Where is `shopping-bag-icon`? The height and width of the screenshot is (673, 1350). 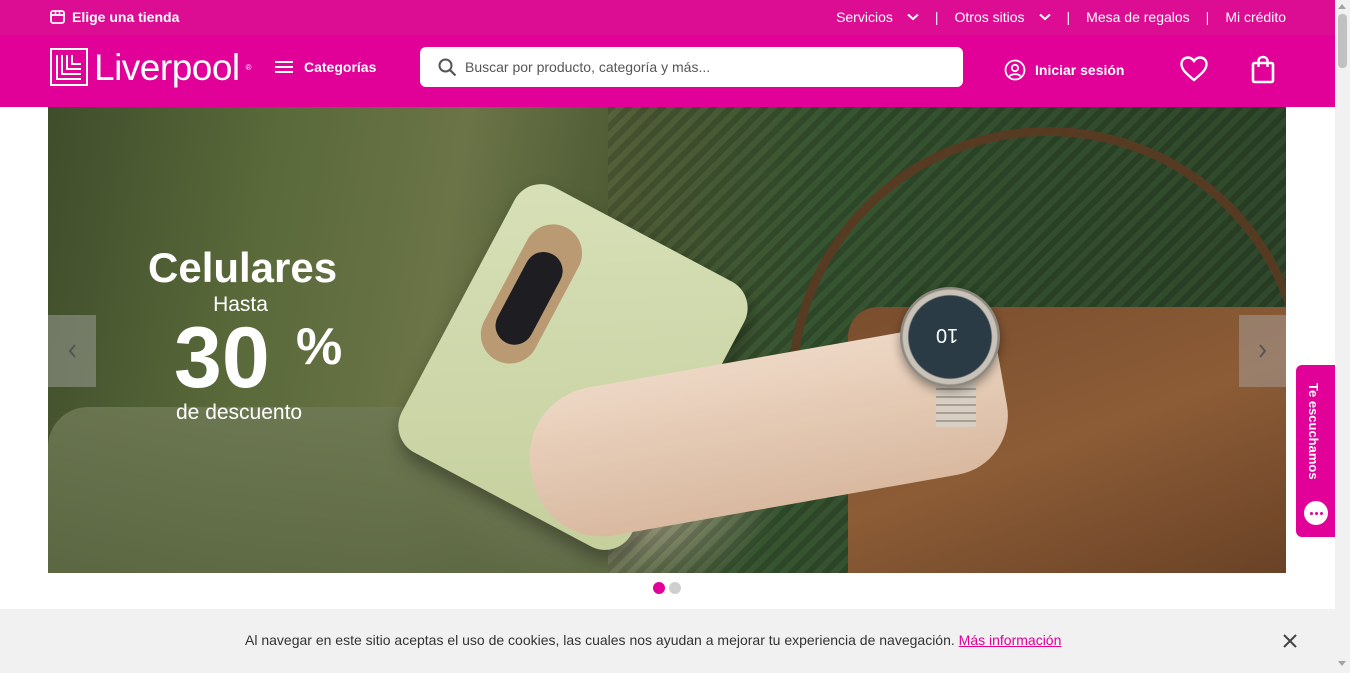
shopping-bag-icon is located at coordinates (1263, 70).